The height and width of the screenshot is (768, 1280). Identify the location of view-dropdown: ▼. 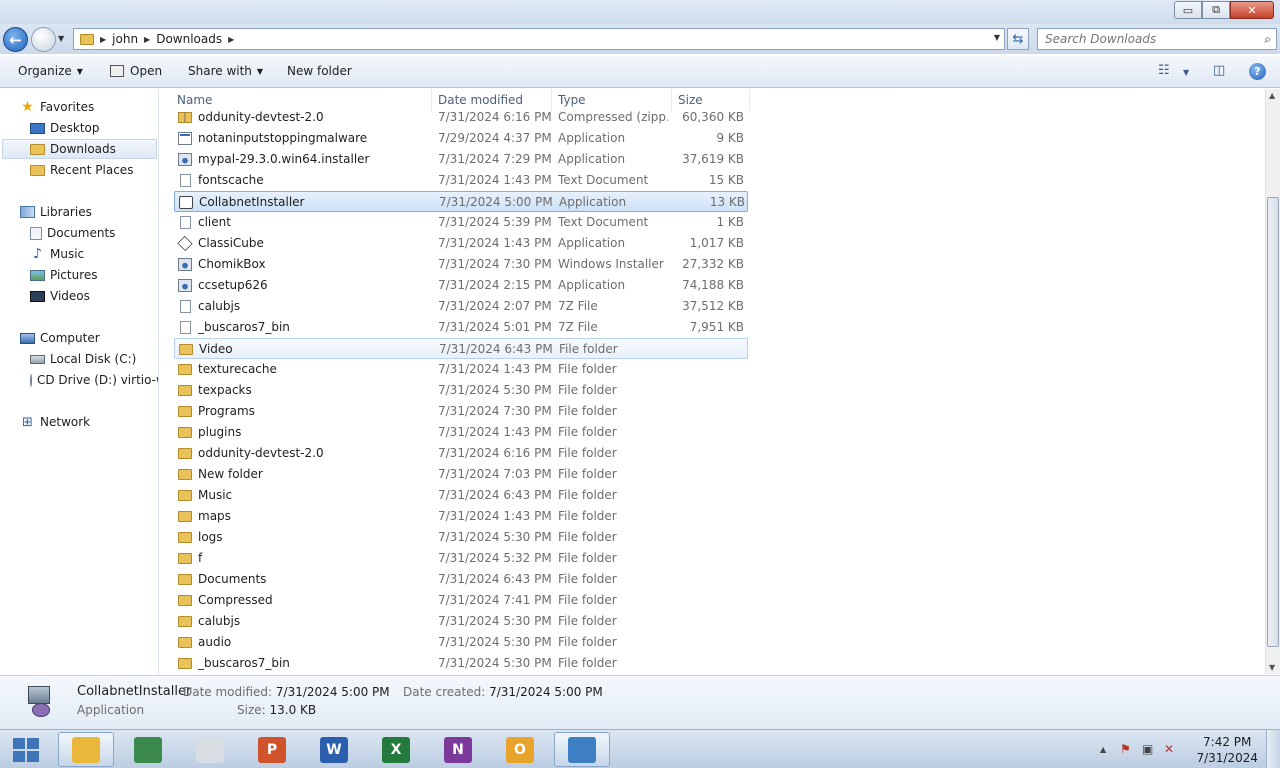
(1186, 72).